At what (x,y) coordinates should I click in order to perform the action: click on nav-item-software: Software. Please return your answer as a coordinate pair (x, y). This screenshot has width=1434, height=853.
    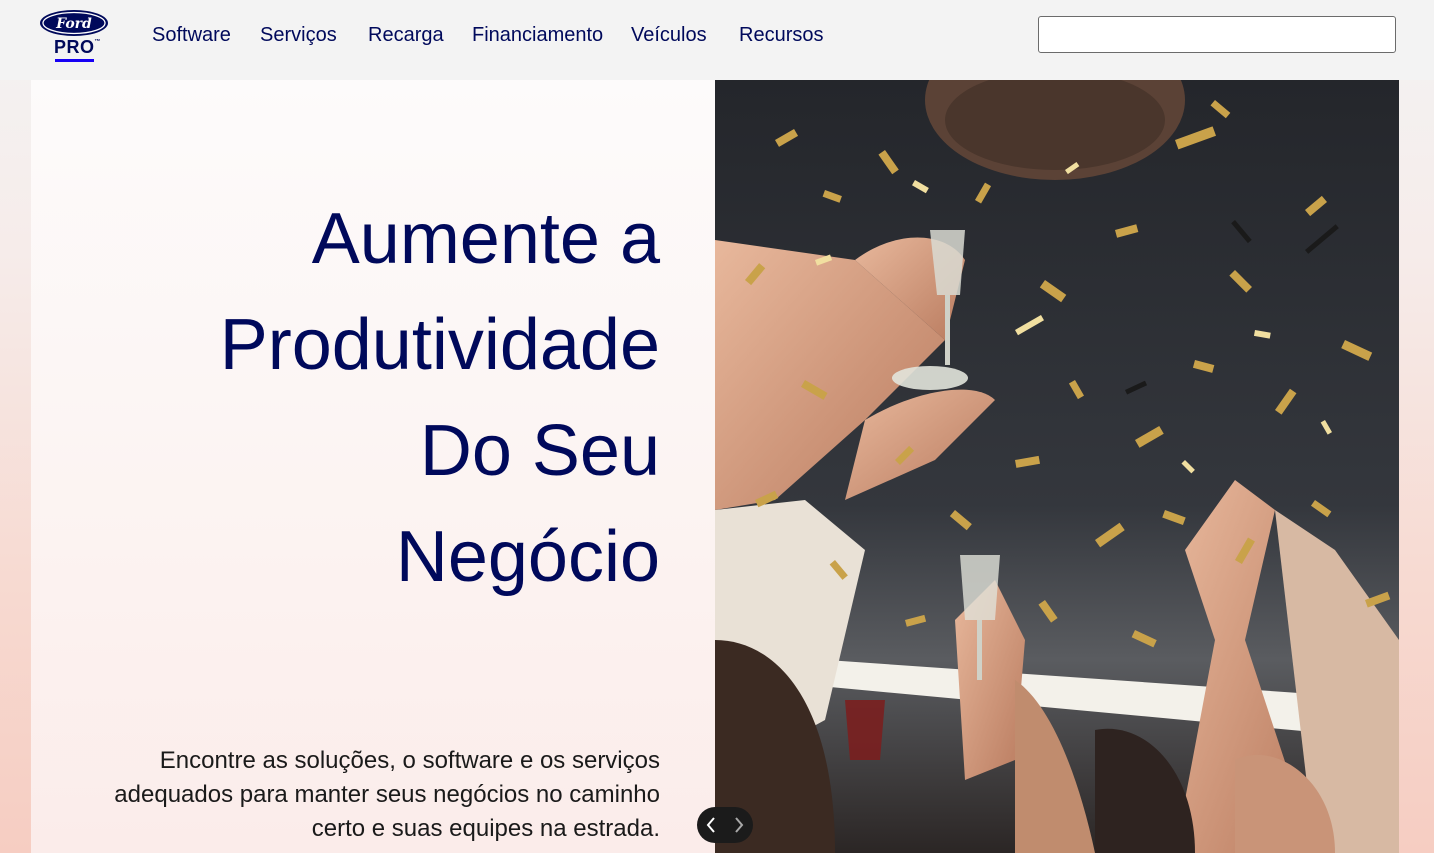
    Looking at the image, I should click on (191, 35).